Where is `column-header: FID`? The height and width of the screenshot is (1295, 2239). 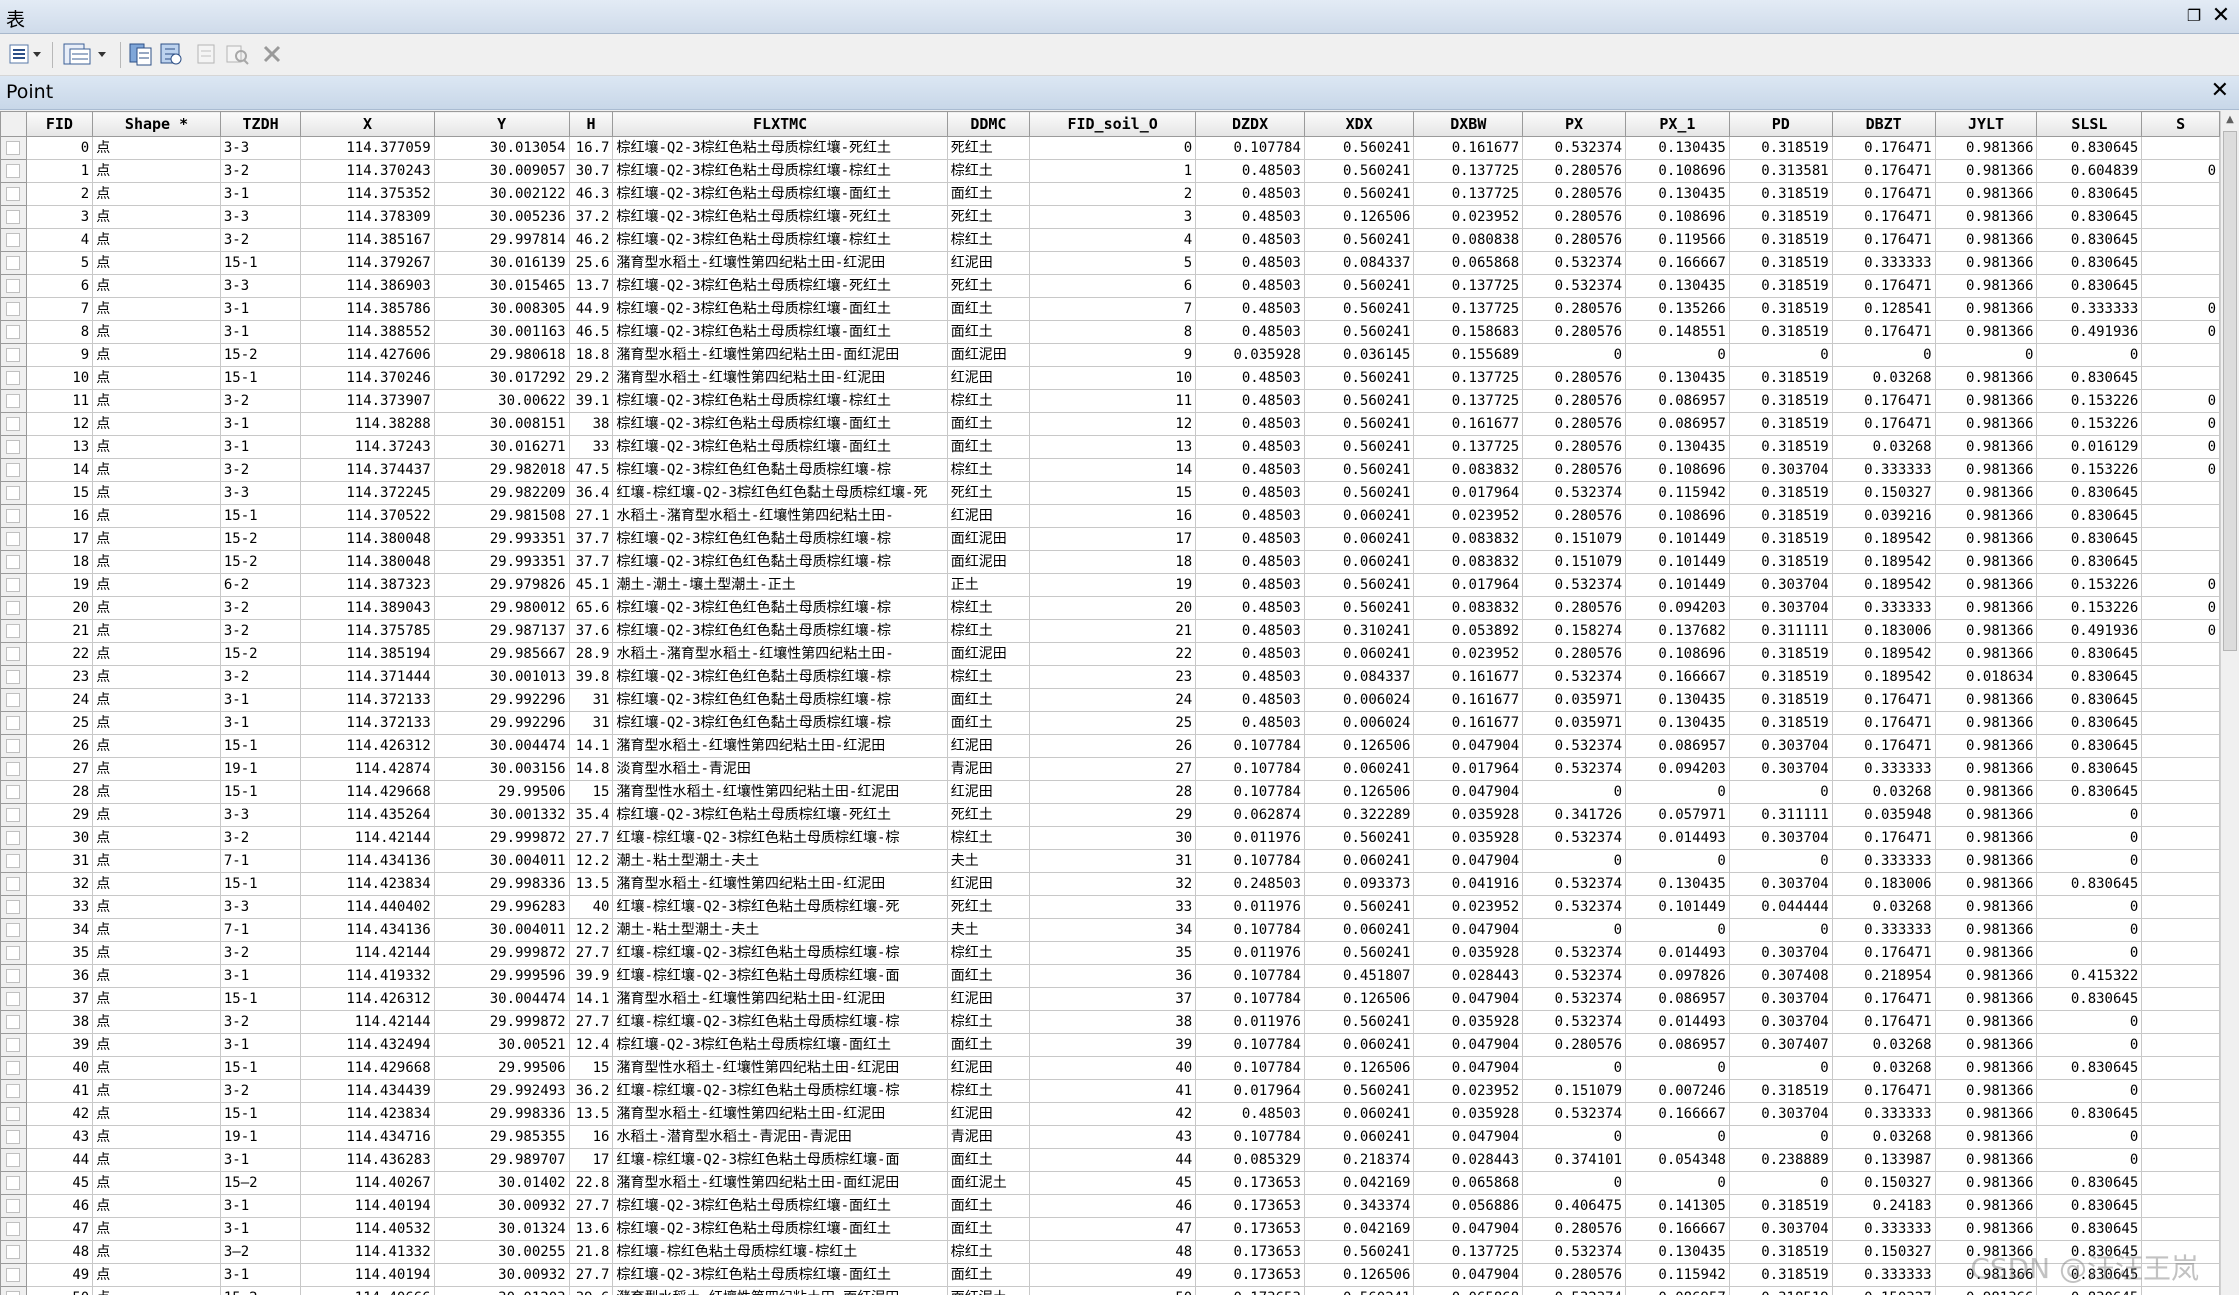
column-header: FID is located at coordinates (59, 124).